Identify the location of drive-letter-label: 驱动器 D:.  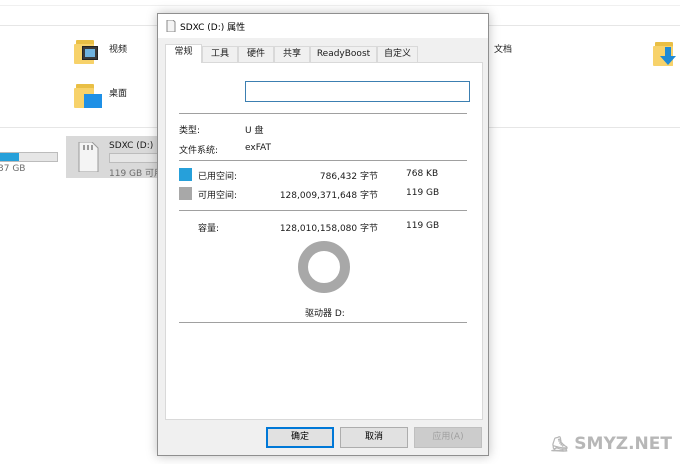
(325, 314).